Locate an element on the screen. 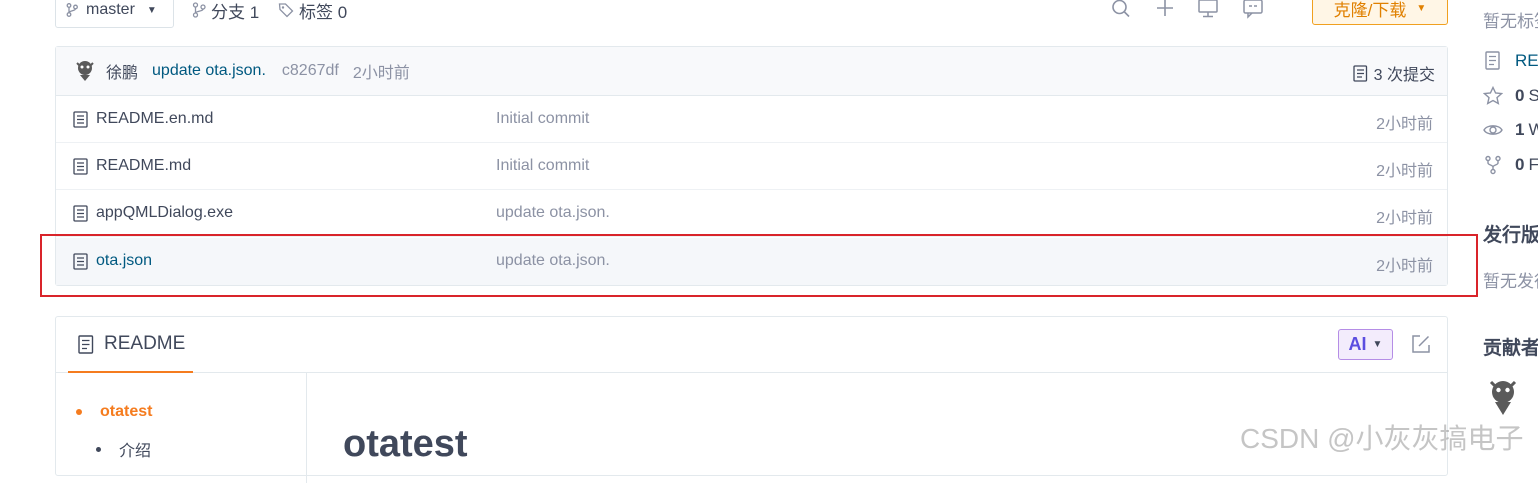 The height and width of the screenshot is (483, 1538). file-commit-message: update ota.json. is located at coordinates (553, 213).